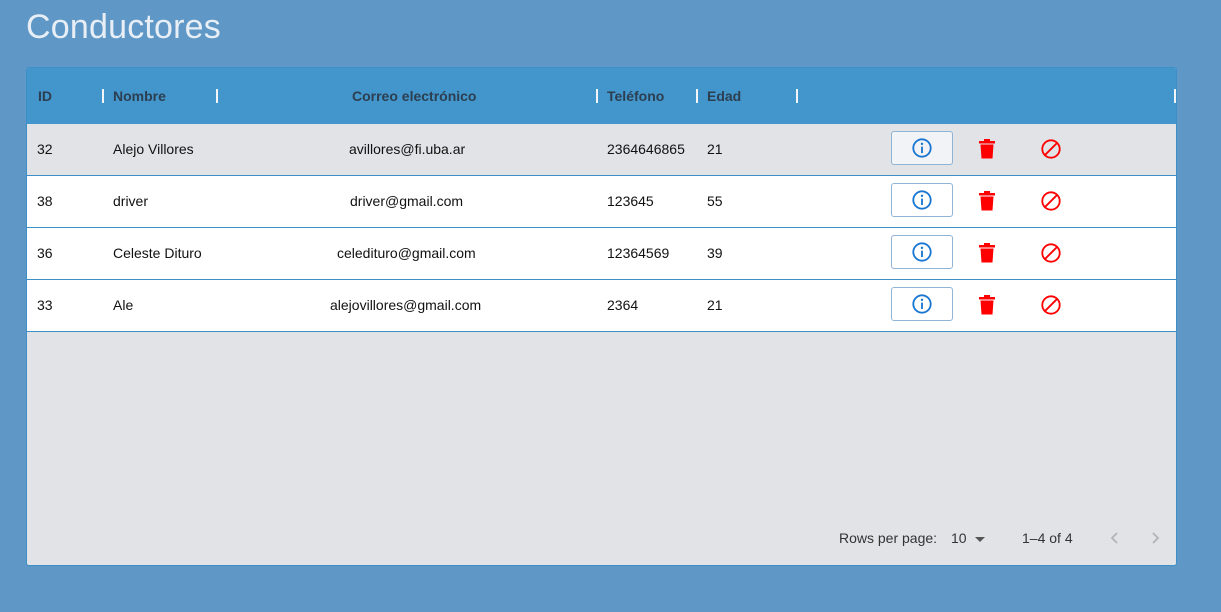  Describe the element at coordinates (157, 253) in the screenshot. I see `cell-name: Celeste Dituro` at that location.